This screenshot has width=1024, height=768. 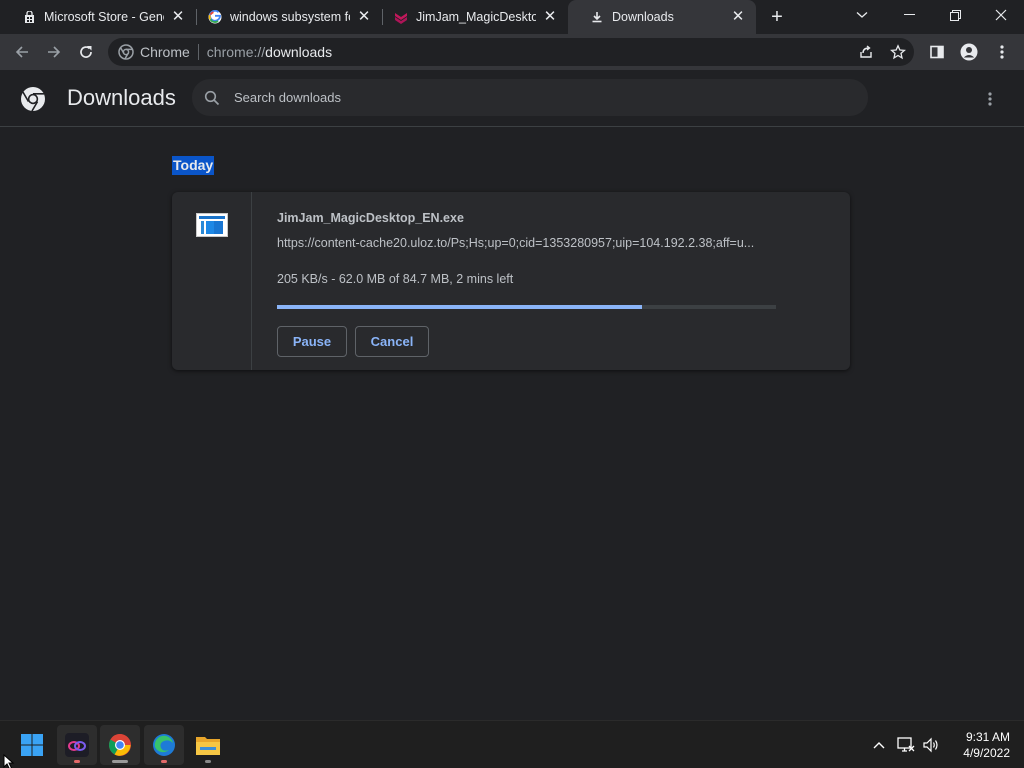 What do you see at coordinates (165, 52) in the screenshot?
I see `omnibox-chip: Chrome` at bounding box center [165, 52].